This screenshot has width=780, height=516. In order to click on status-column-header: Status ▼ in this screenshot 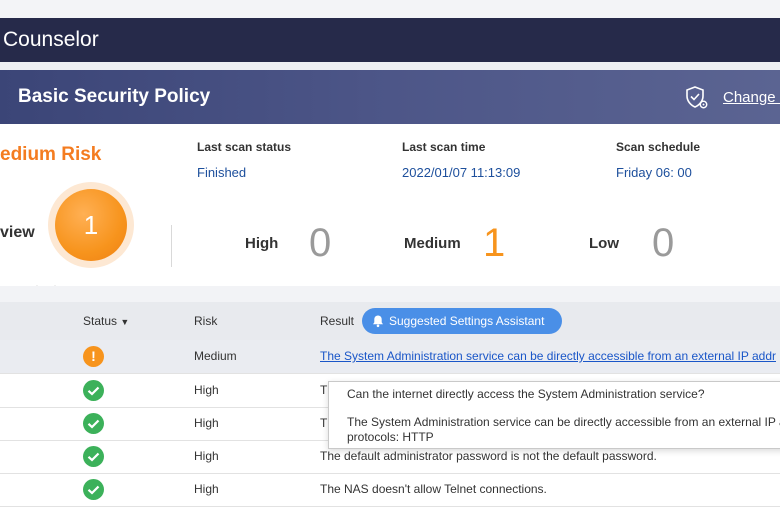, I will do `click(106, 321)`.